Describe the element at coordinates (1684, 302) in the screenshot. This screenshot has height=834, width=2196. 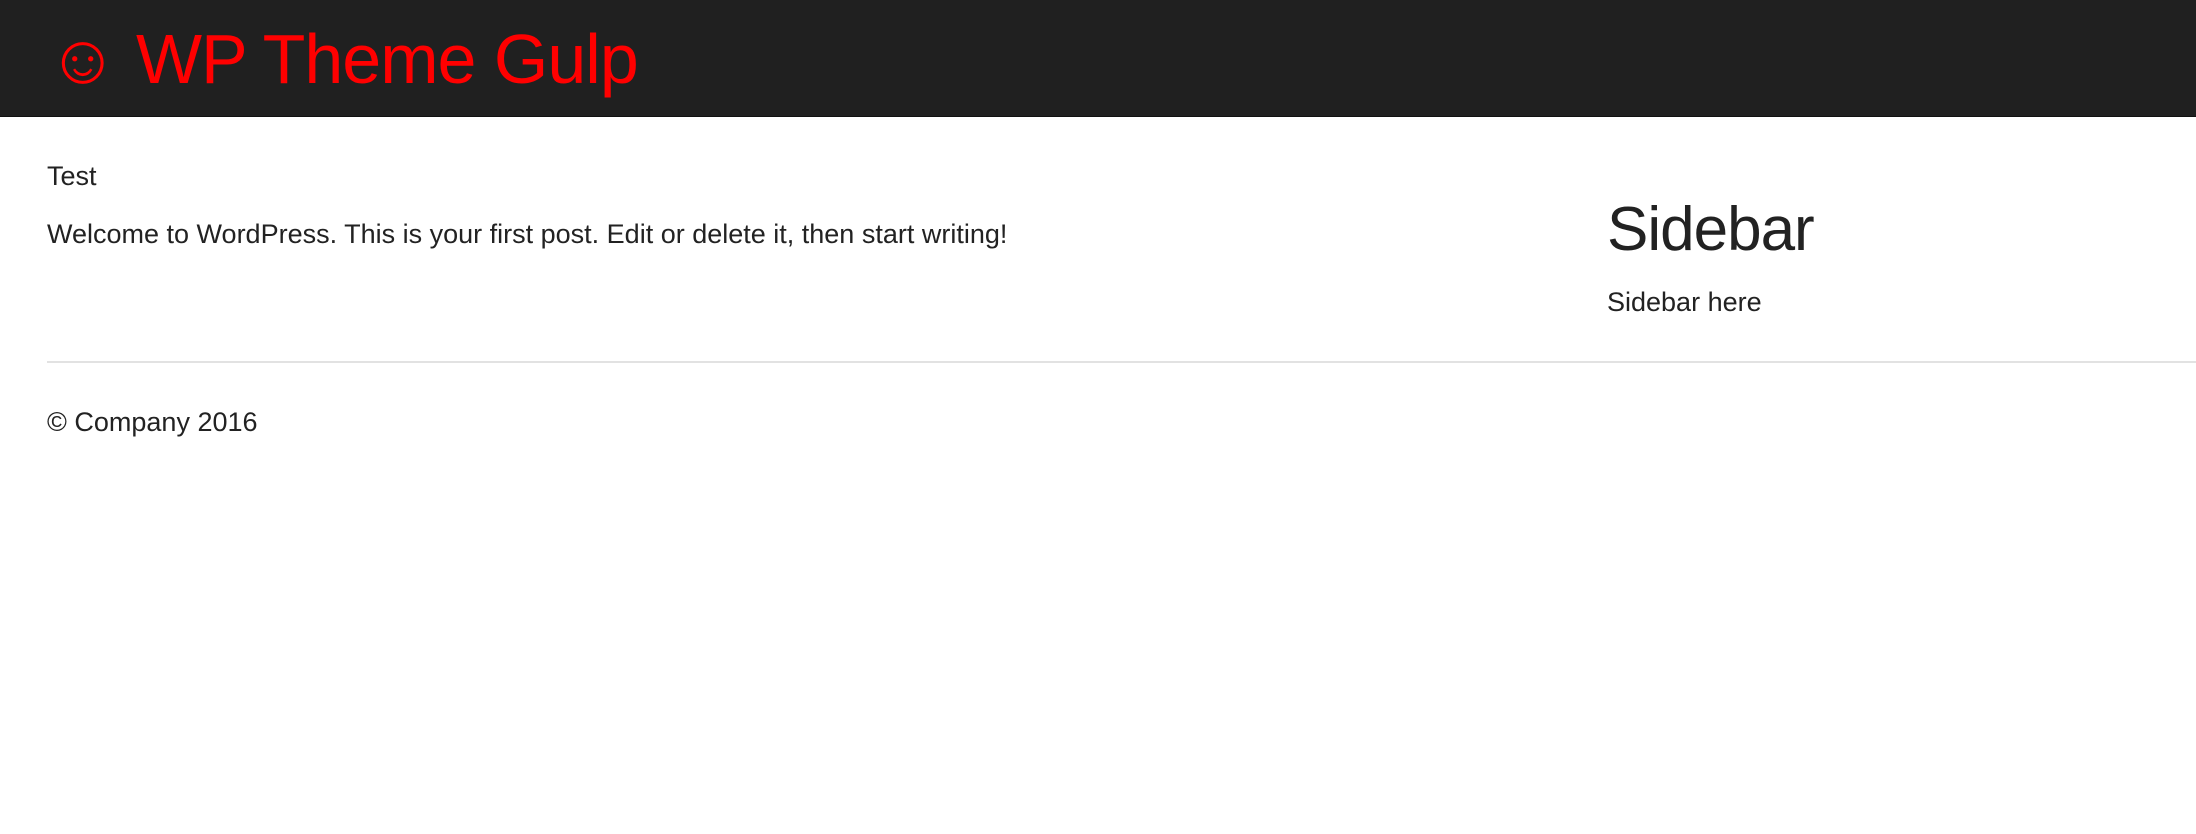
I see `sidebar-text: Sidebar here` at that location.